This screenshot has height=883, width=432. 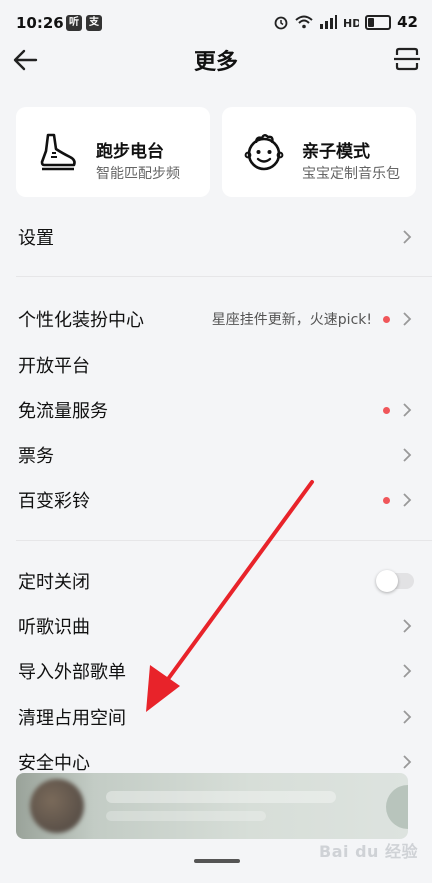 I want to click on home-indicator, so click(x=217, y=861).